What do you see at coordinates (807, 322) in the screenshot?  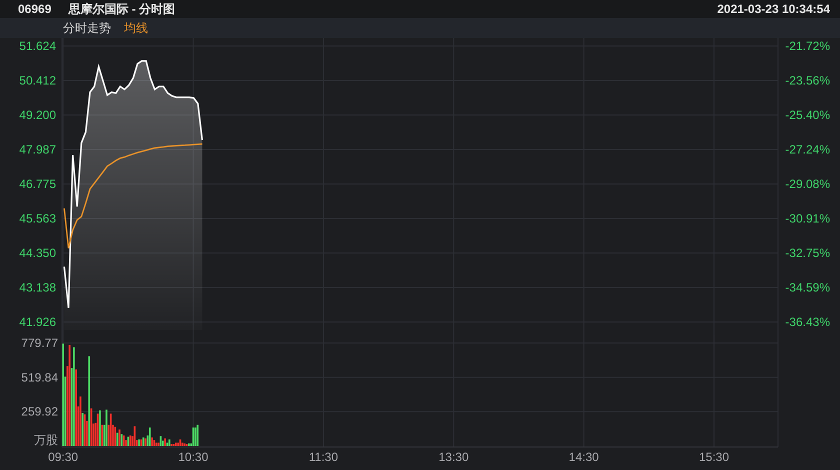 I see `percent-axis-label: -36.43%` at bounding box center [807, 322].